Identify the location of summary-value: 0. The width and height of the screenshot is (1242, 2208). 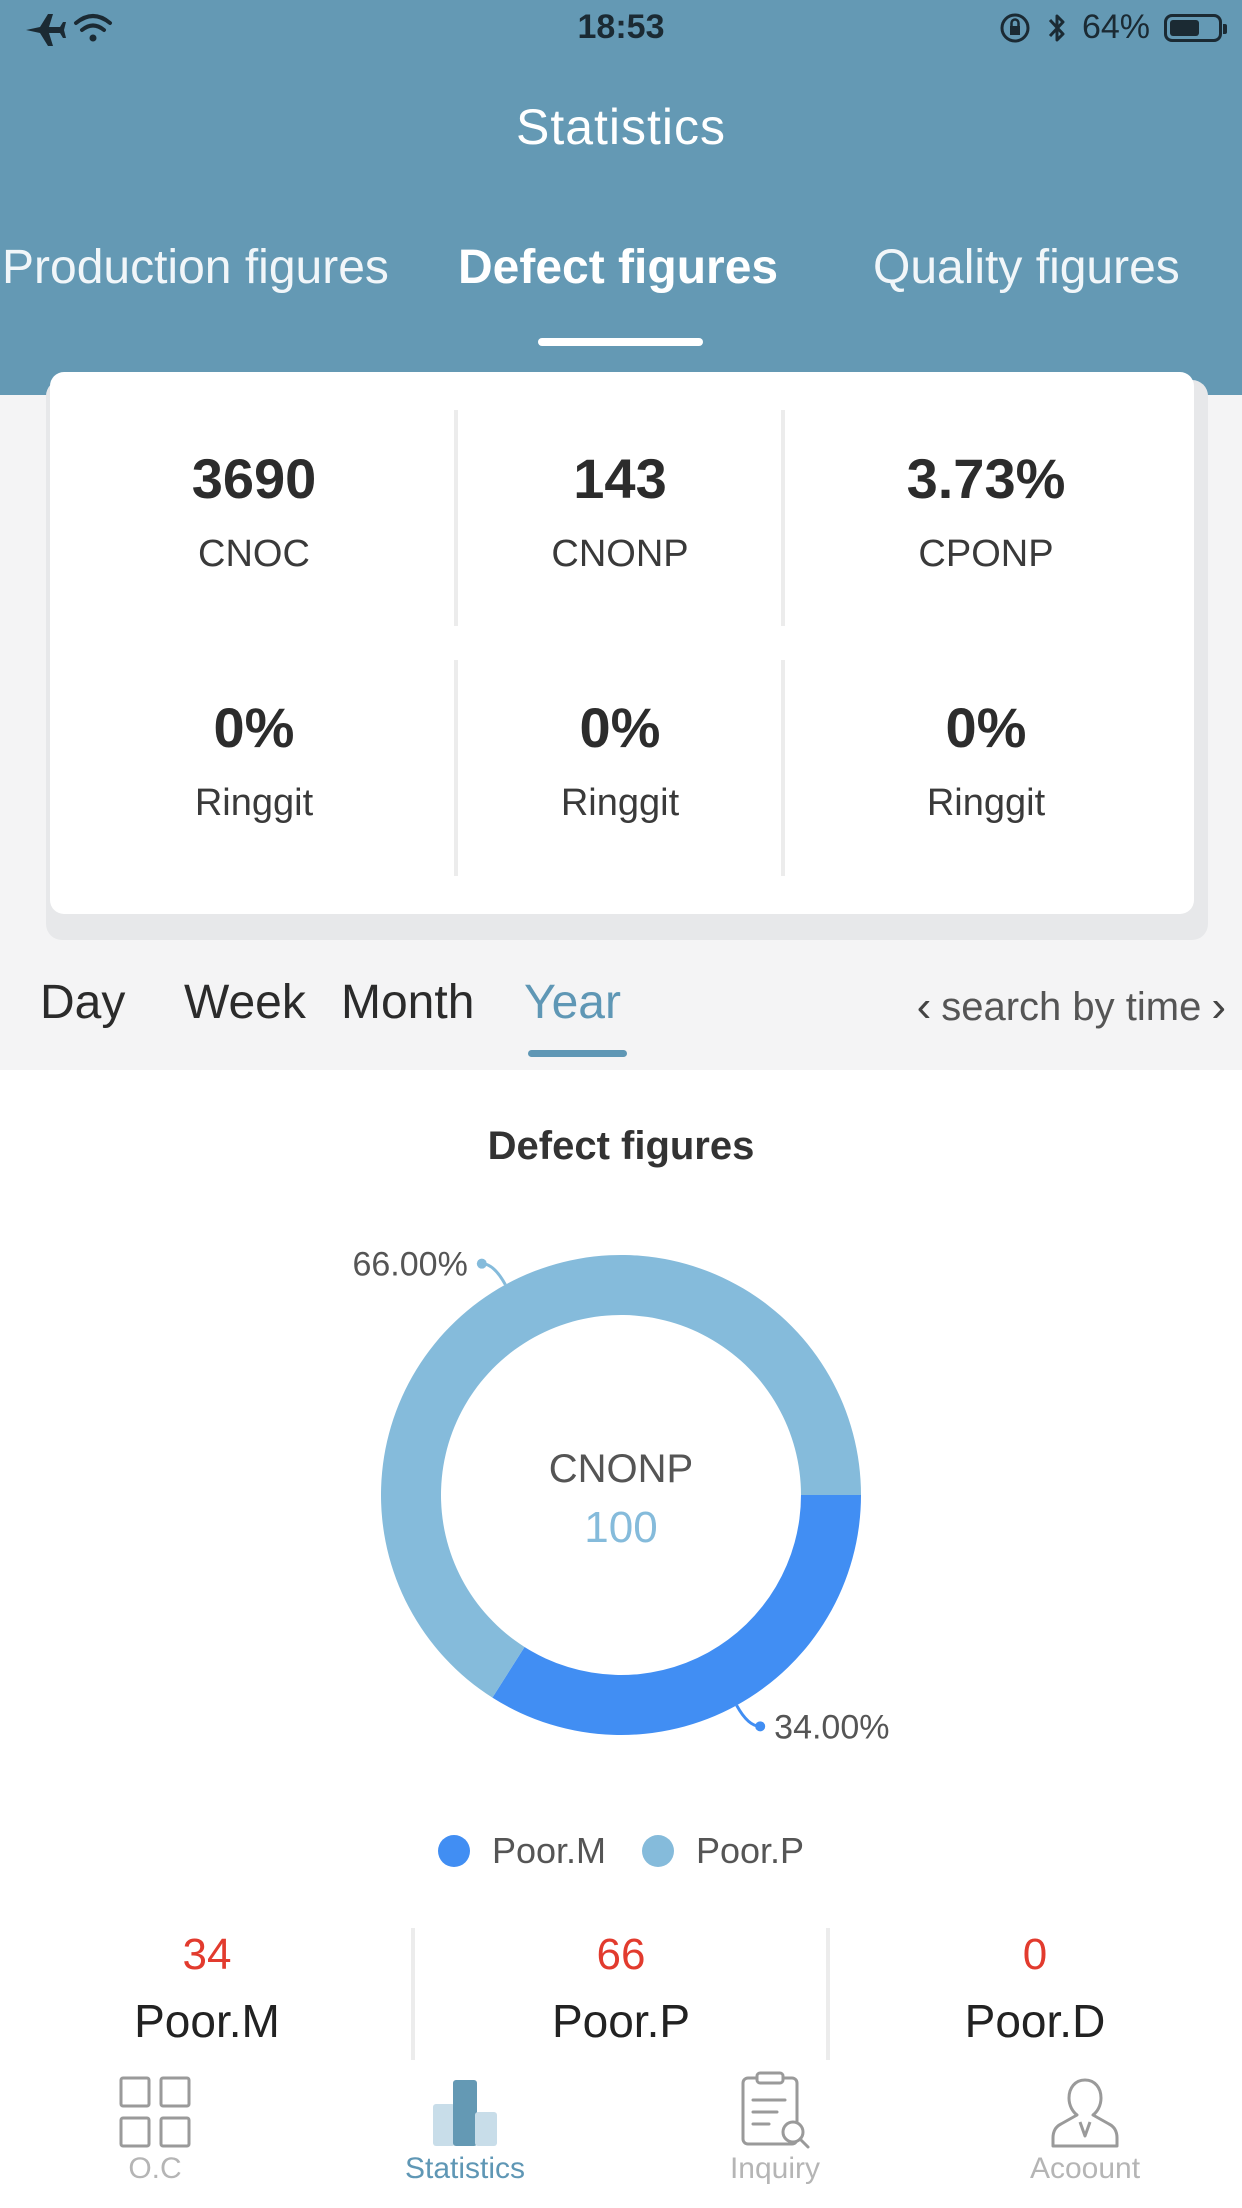
(1035, 1954).